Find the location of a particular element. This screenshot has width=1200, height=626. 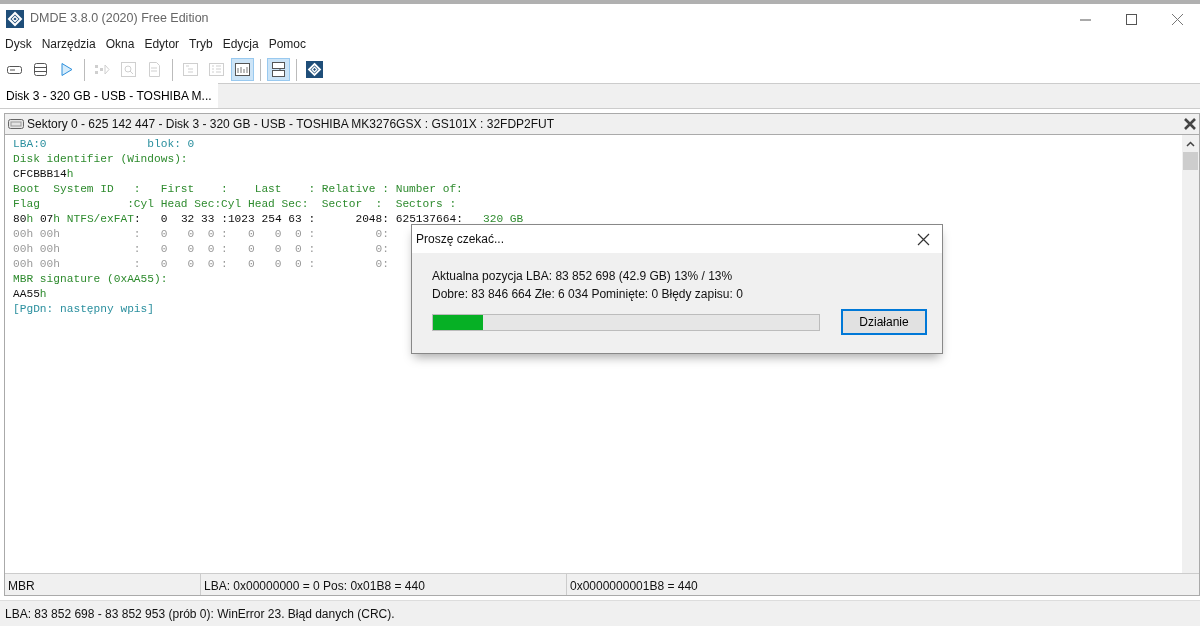

menu-item: Edycja is located at coordinates (240, 44).